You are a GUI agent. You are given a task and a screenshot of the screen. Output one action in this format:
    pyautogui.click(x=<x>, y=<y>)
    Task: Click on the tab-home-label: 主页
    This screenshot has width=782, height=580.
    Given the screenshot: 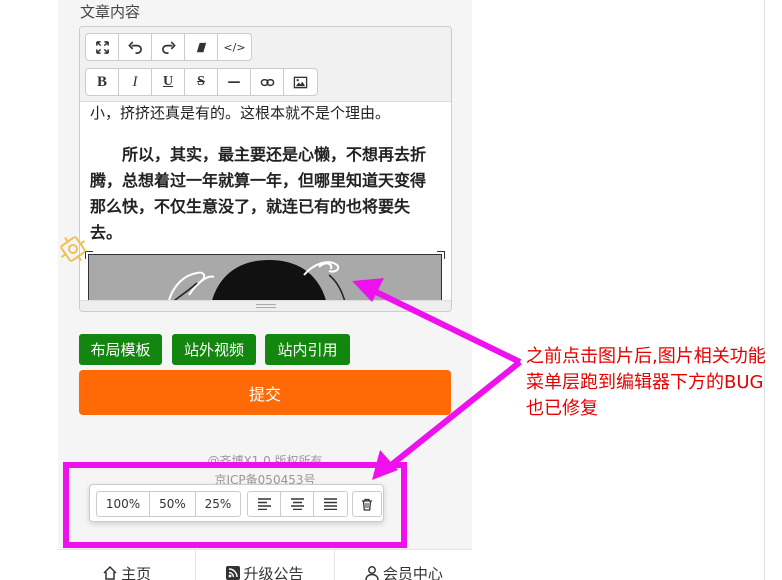 What is the action you would take?
    pyautogui.click(x=136, y=572)
    